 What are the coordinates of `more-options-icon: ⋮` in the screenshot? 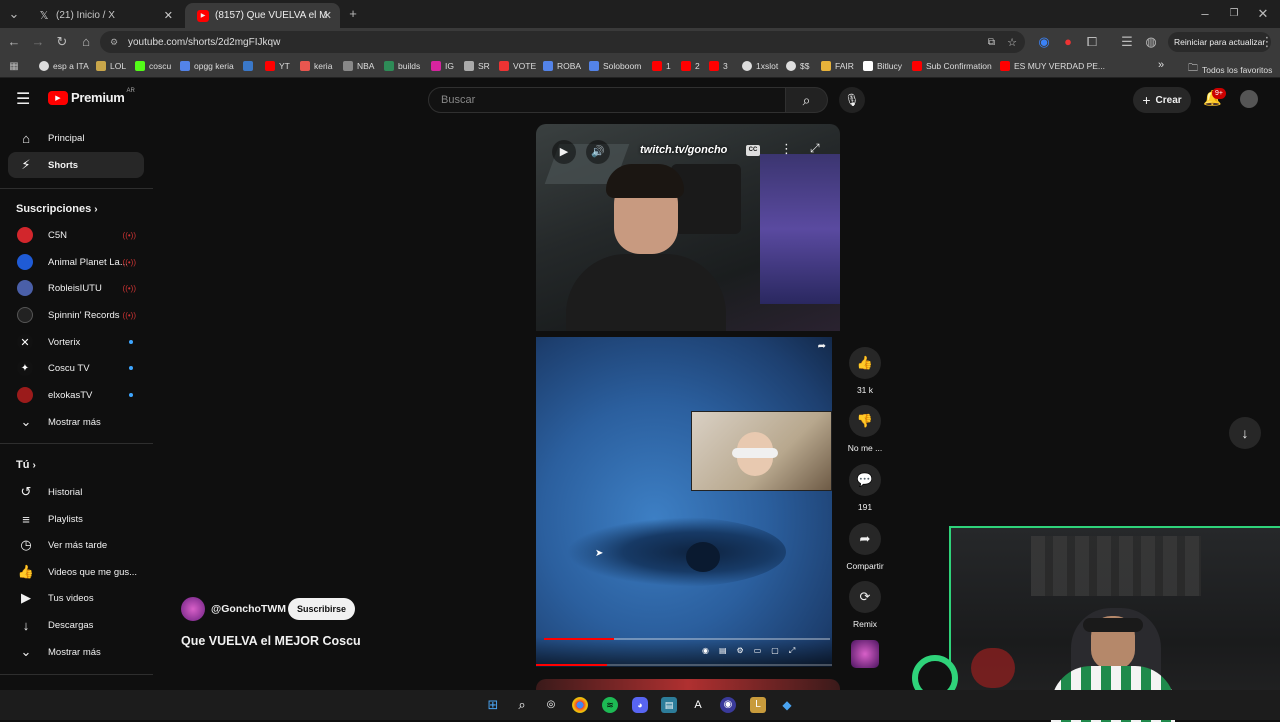 It's located at (786, 149).